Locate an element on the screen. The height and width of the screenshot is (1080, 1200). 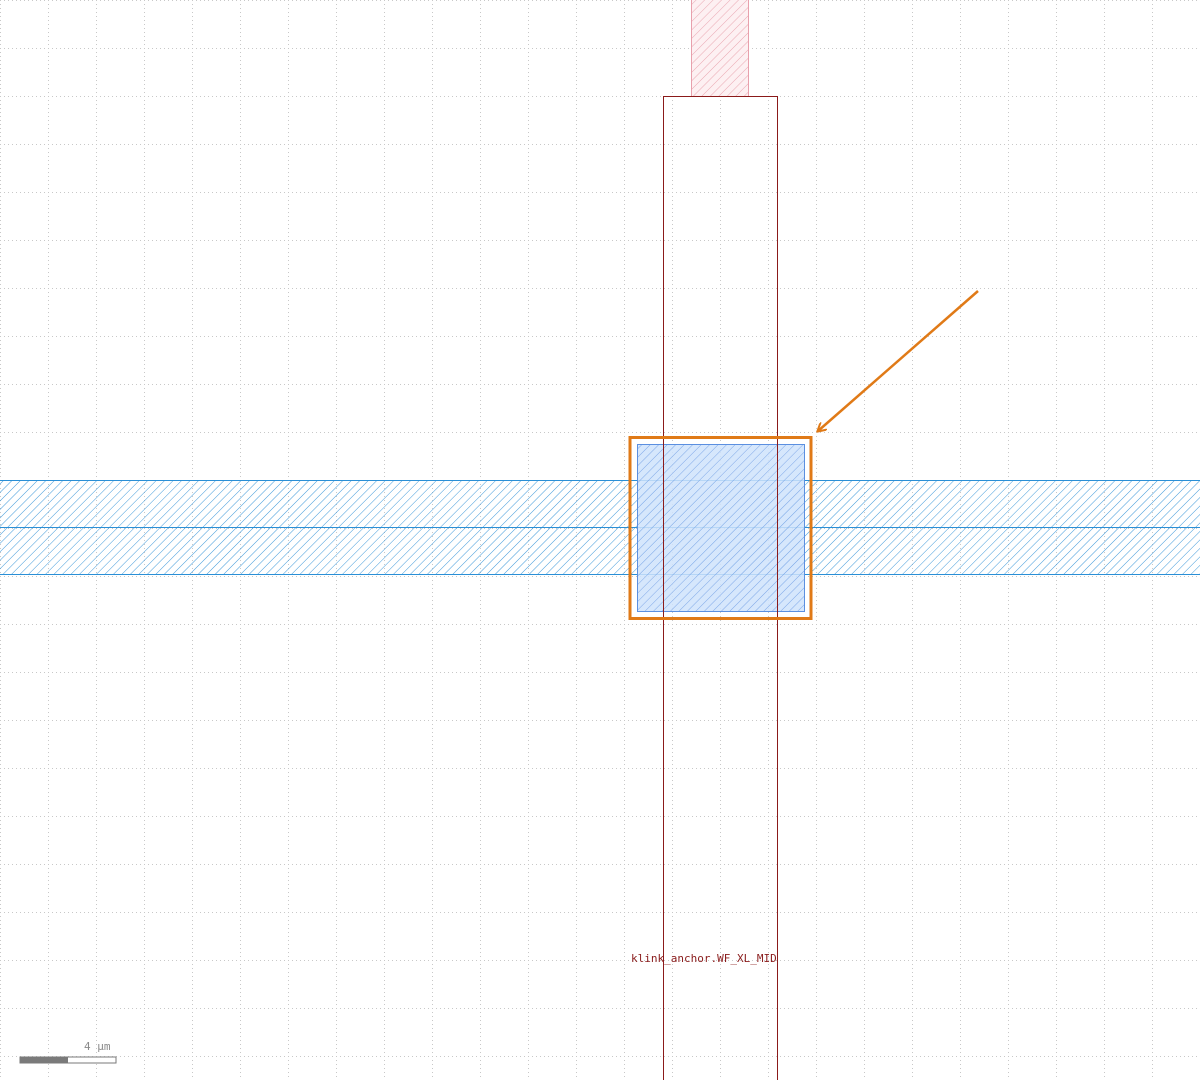
upper-stub-shape is located at coordinates (720, 48).